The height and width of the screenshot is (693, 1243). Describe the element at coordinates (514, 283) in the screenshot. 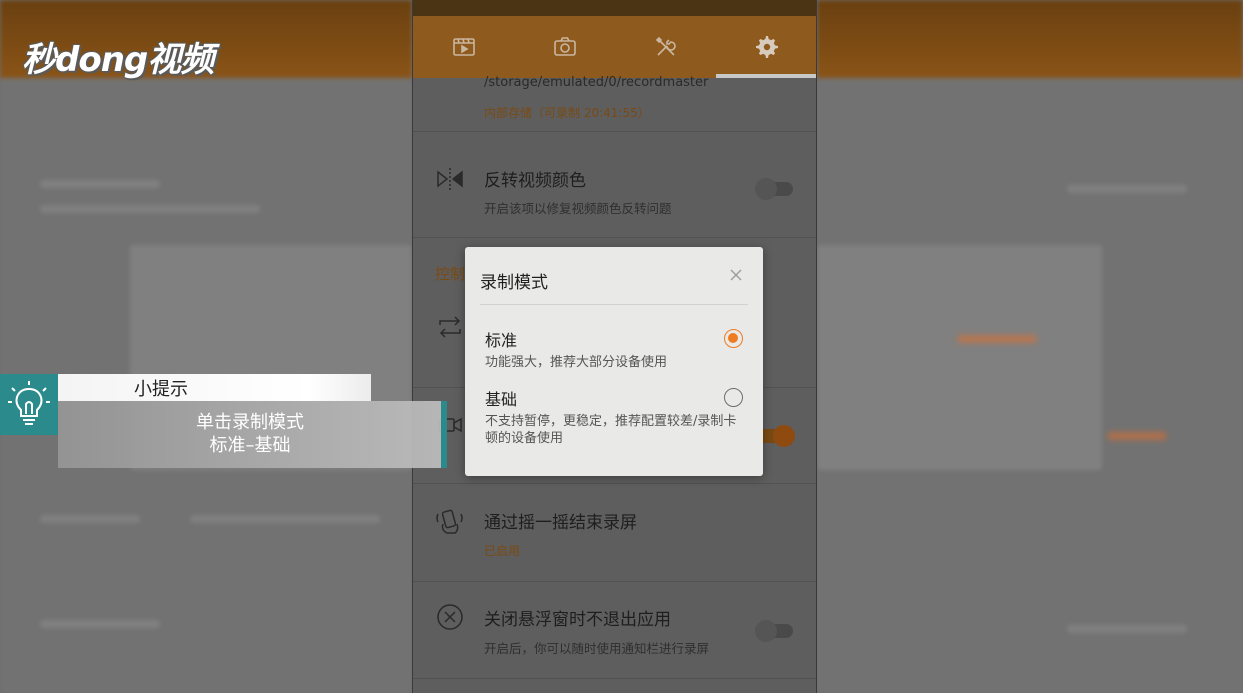

I see `dialog-title: 录制模式` at that location.